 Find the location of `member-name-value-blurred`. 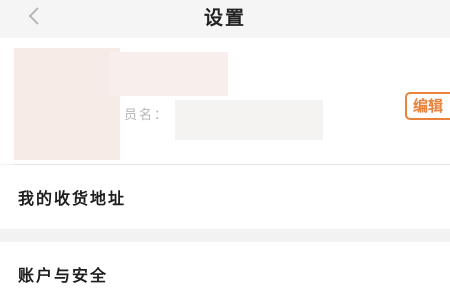

member-name-value-blurred is located at coordinates (249, 120).